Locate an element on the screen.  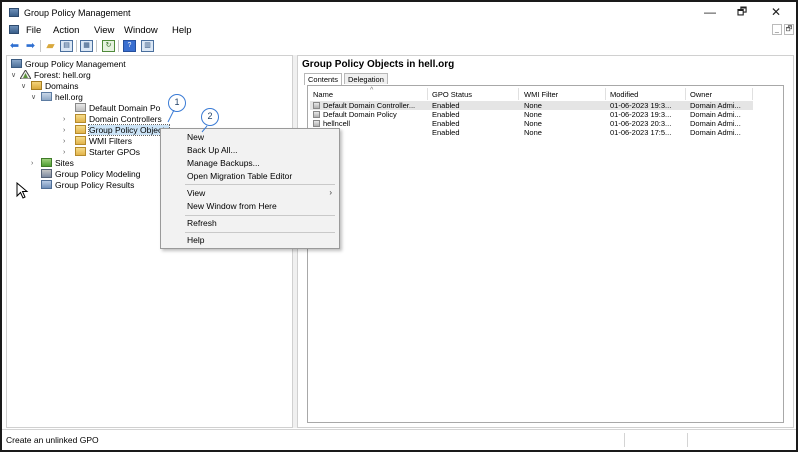
refresh-icon: ↻ is located at coordinates (108, 46).